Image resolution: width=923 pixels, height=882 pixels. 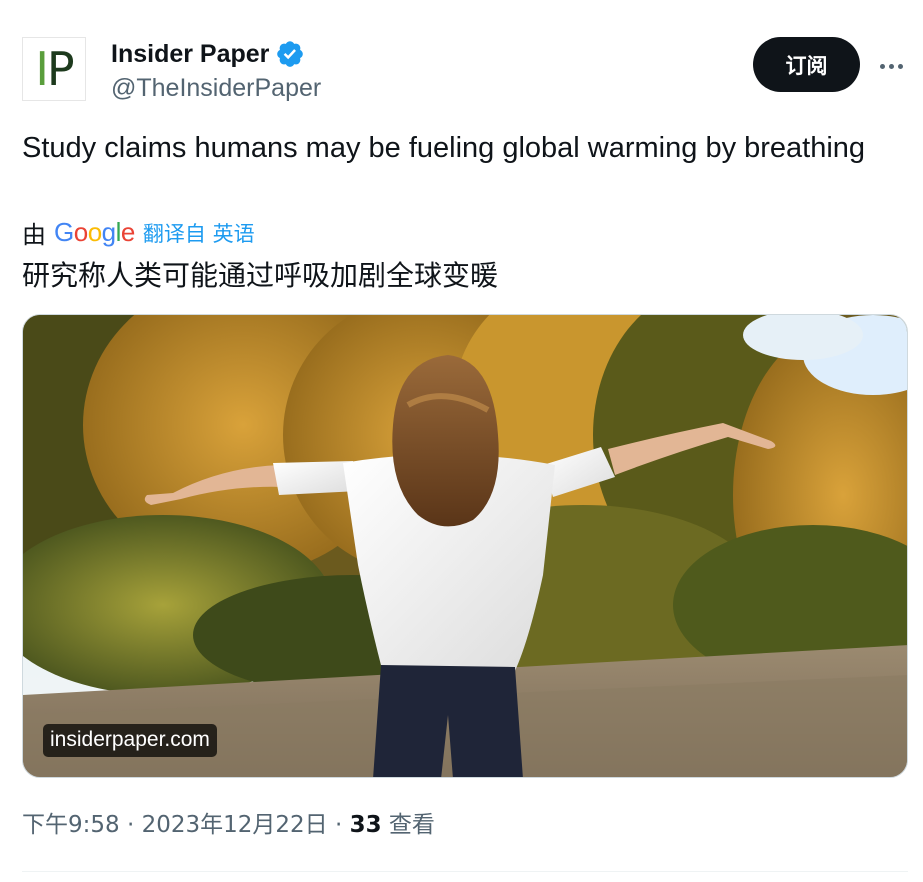 I want to click on display-name: Insider Paper, so click(x=190, y=54).